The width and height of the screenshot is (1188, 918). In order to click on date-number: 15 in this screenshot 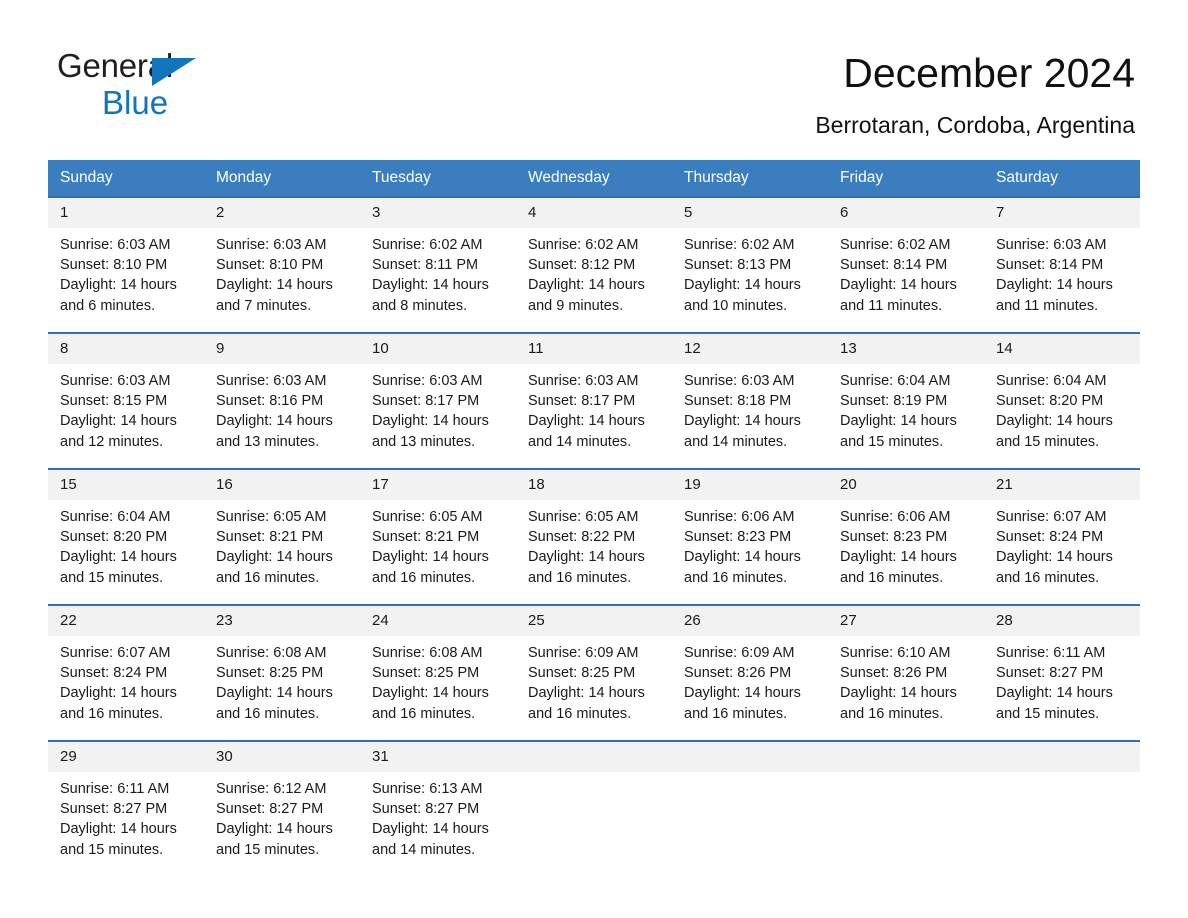, I will do `click(126, 485)`.